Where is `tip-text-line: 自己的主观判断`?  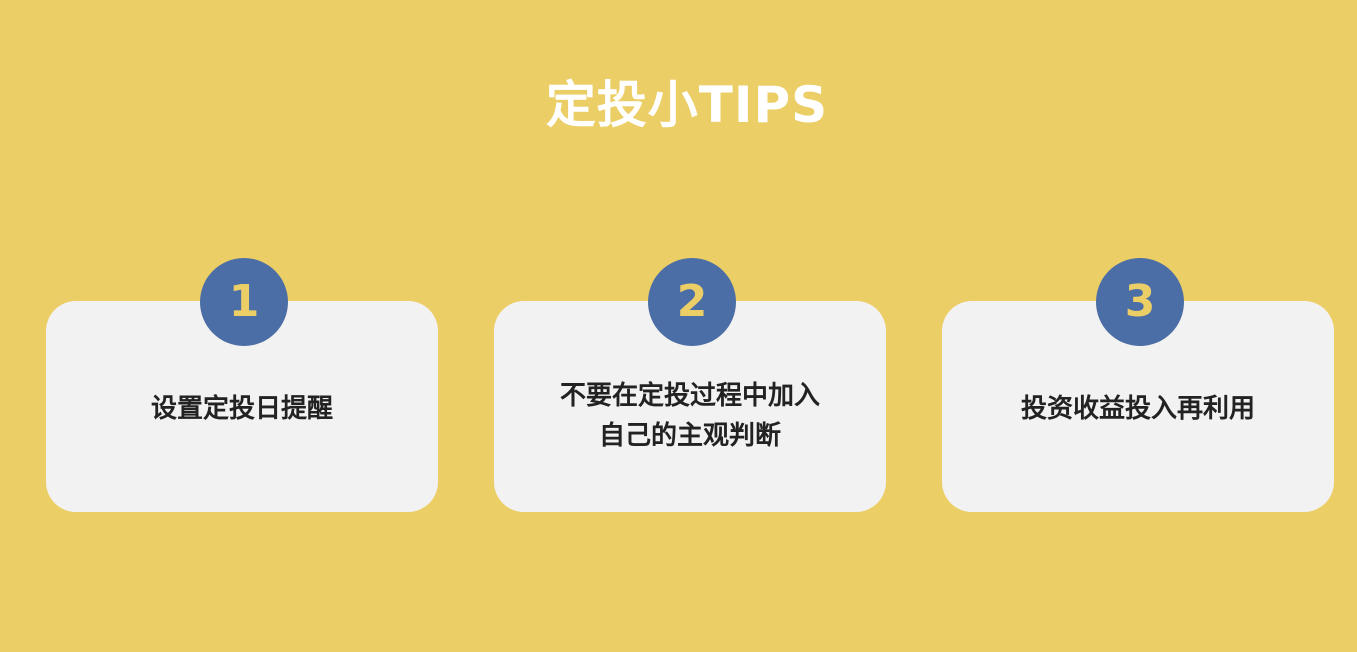 tip-text-line: 自己的主观判断 is located at coordinates (689, 436).